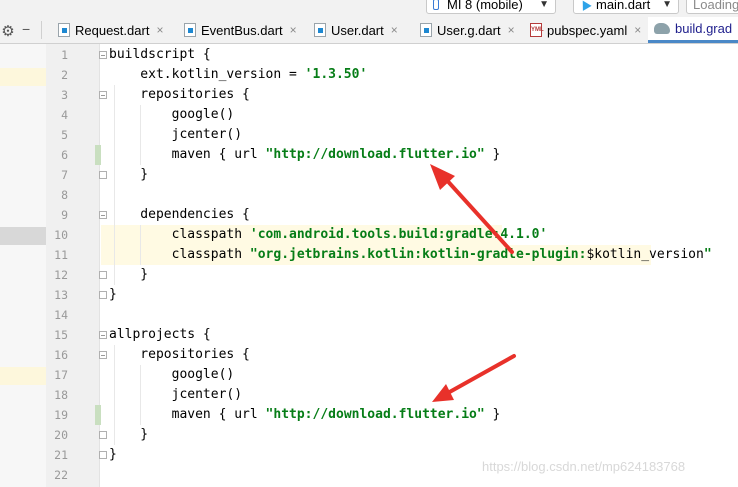  Describe the element at coordinates (64, 75) in the screenshot. I see `line-number: 2` at that location.